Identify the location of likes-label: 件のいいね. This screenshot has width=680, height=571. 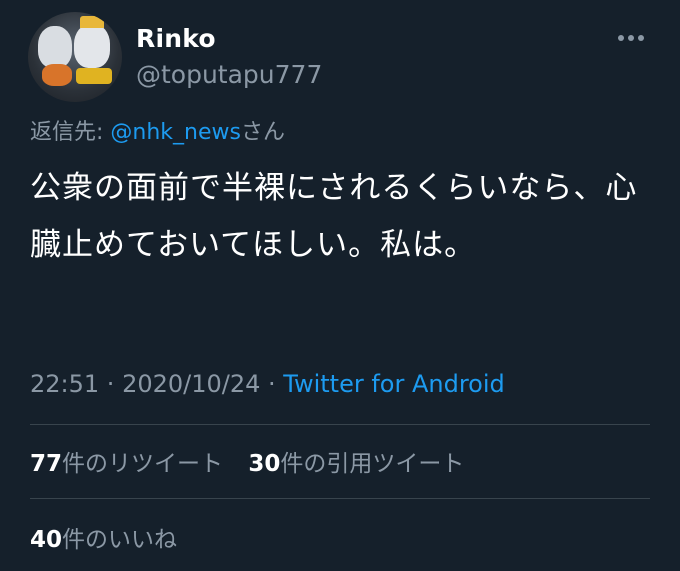
(120, 540).